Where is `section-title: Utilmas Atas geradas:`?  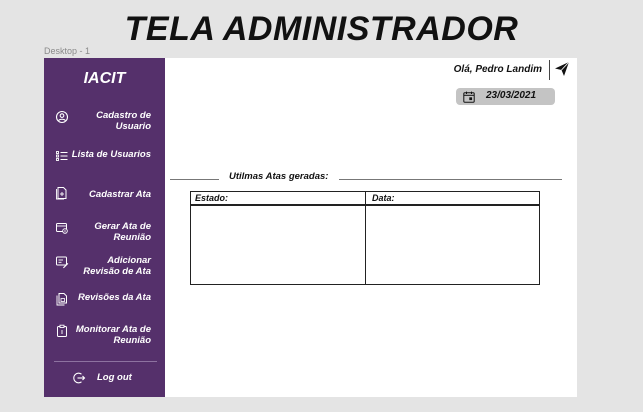 section-title: Utilmas Atas geradas: is located at coordinates (279, 176).